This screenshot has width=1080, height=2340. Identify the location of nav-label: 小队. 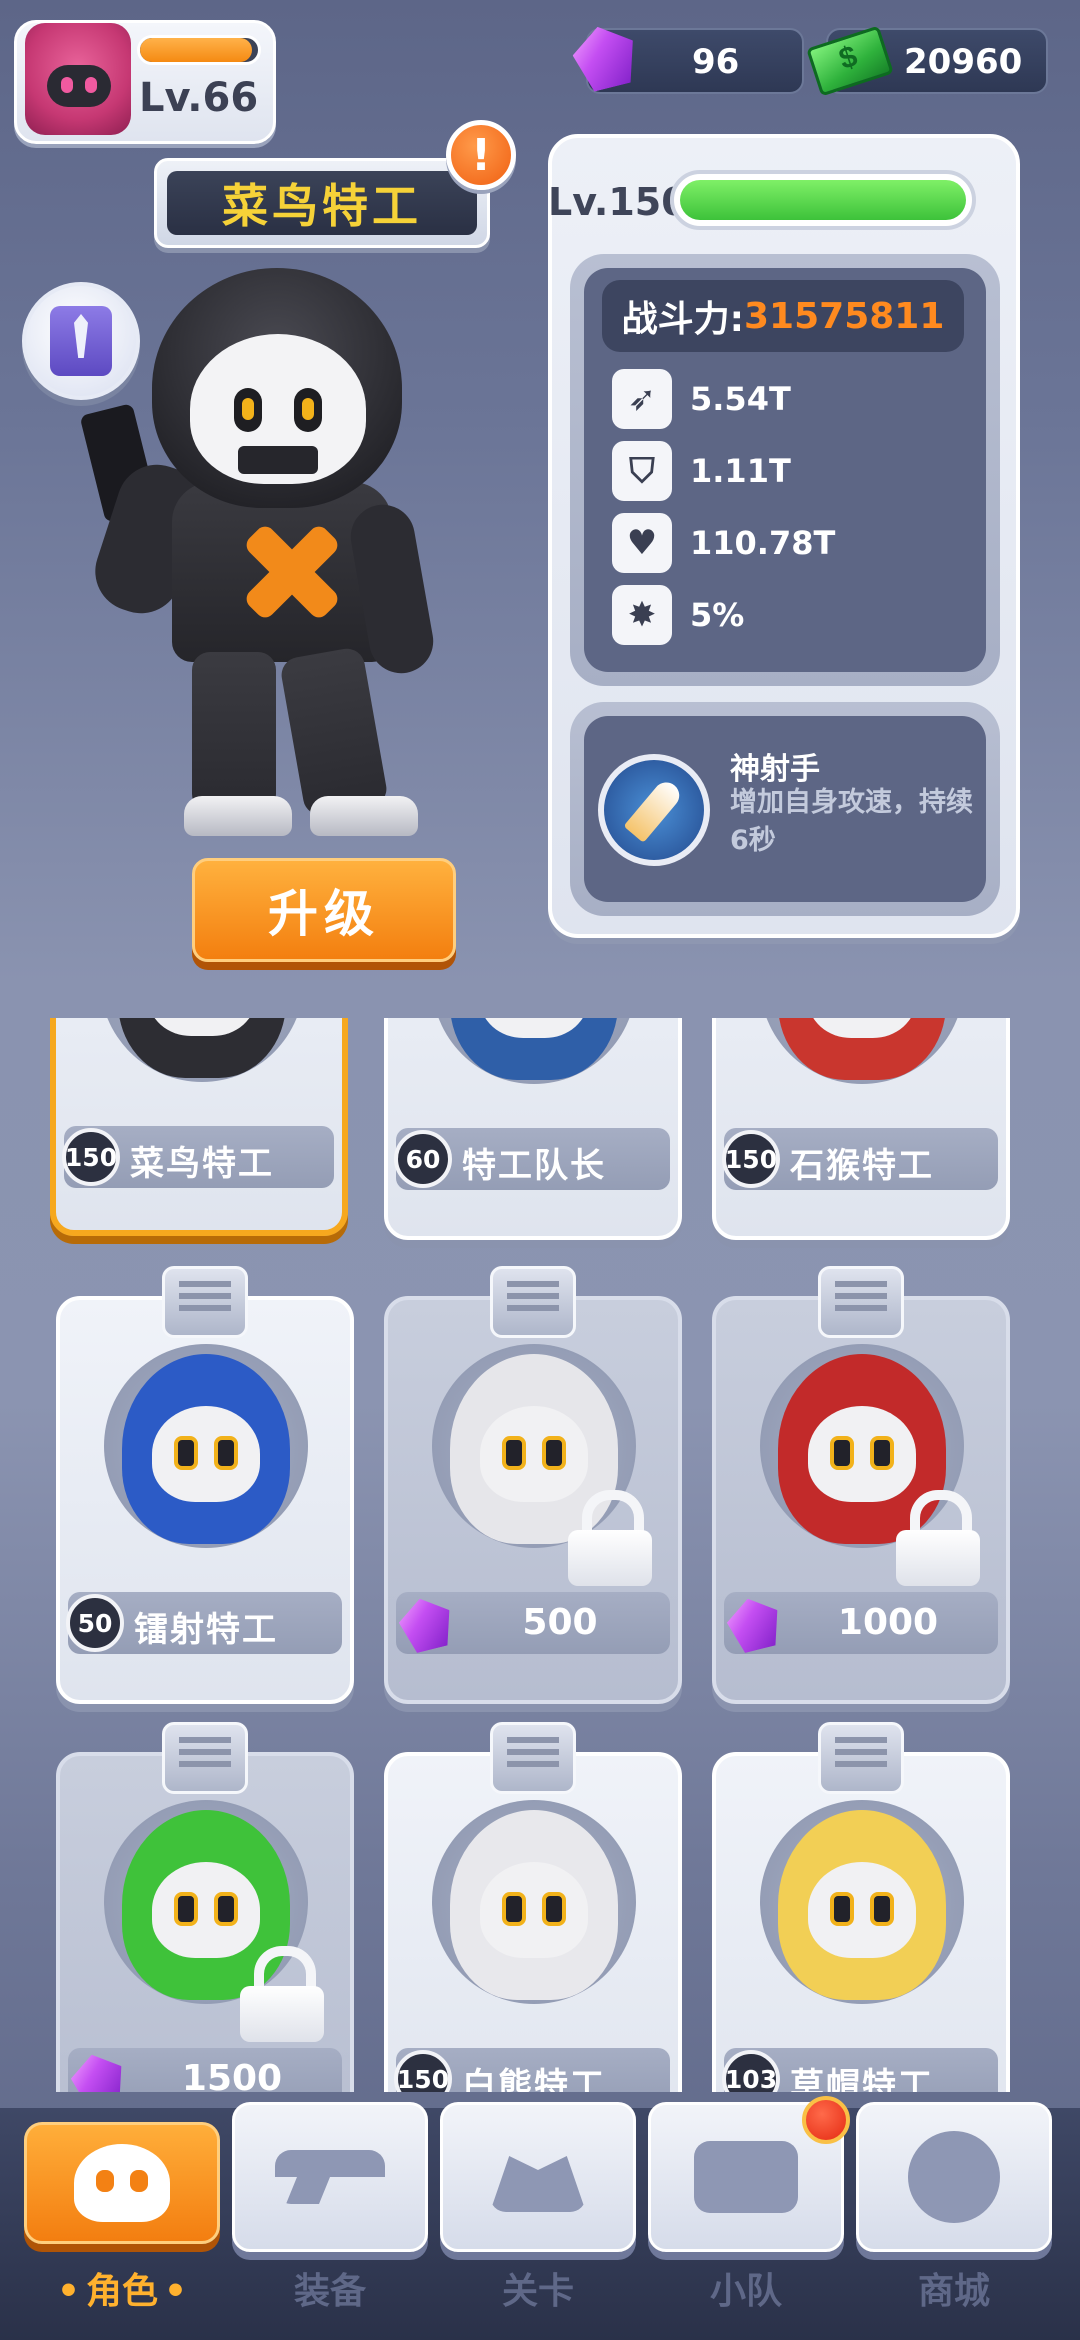
(745, 2291).